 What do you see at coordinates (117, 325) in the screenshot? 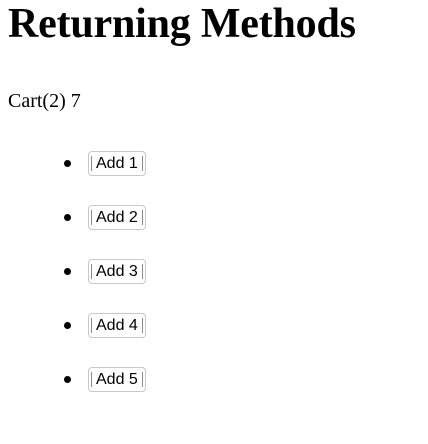
I see `add-4-button: Add 4` at bounding box center [117, 325].